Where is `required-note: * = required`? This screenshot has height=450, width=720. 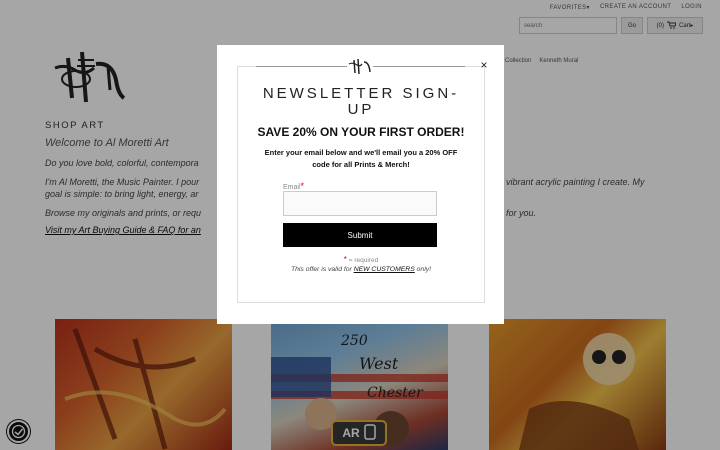
required-note: * = required is located at coordinates (361, 259).